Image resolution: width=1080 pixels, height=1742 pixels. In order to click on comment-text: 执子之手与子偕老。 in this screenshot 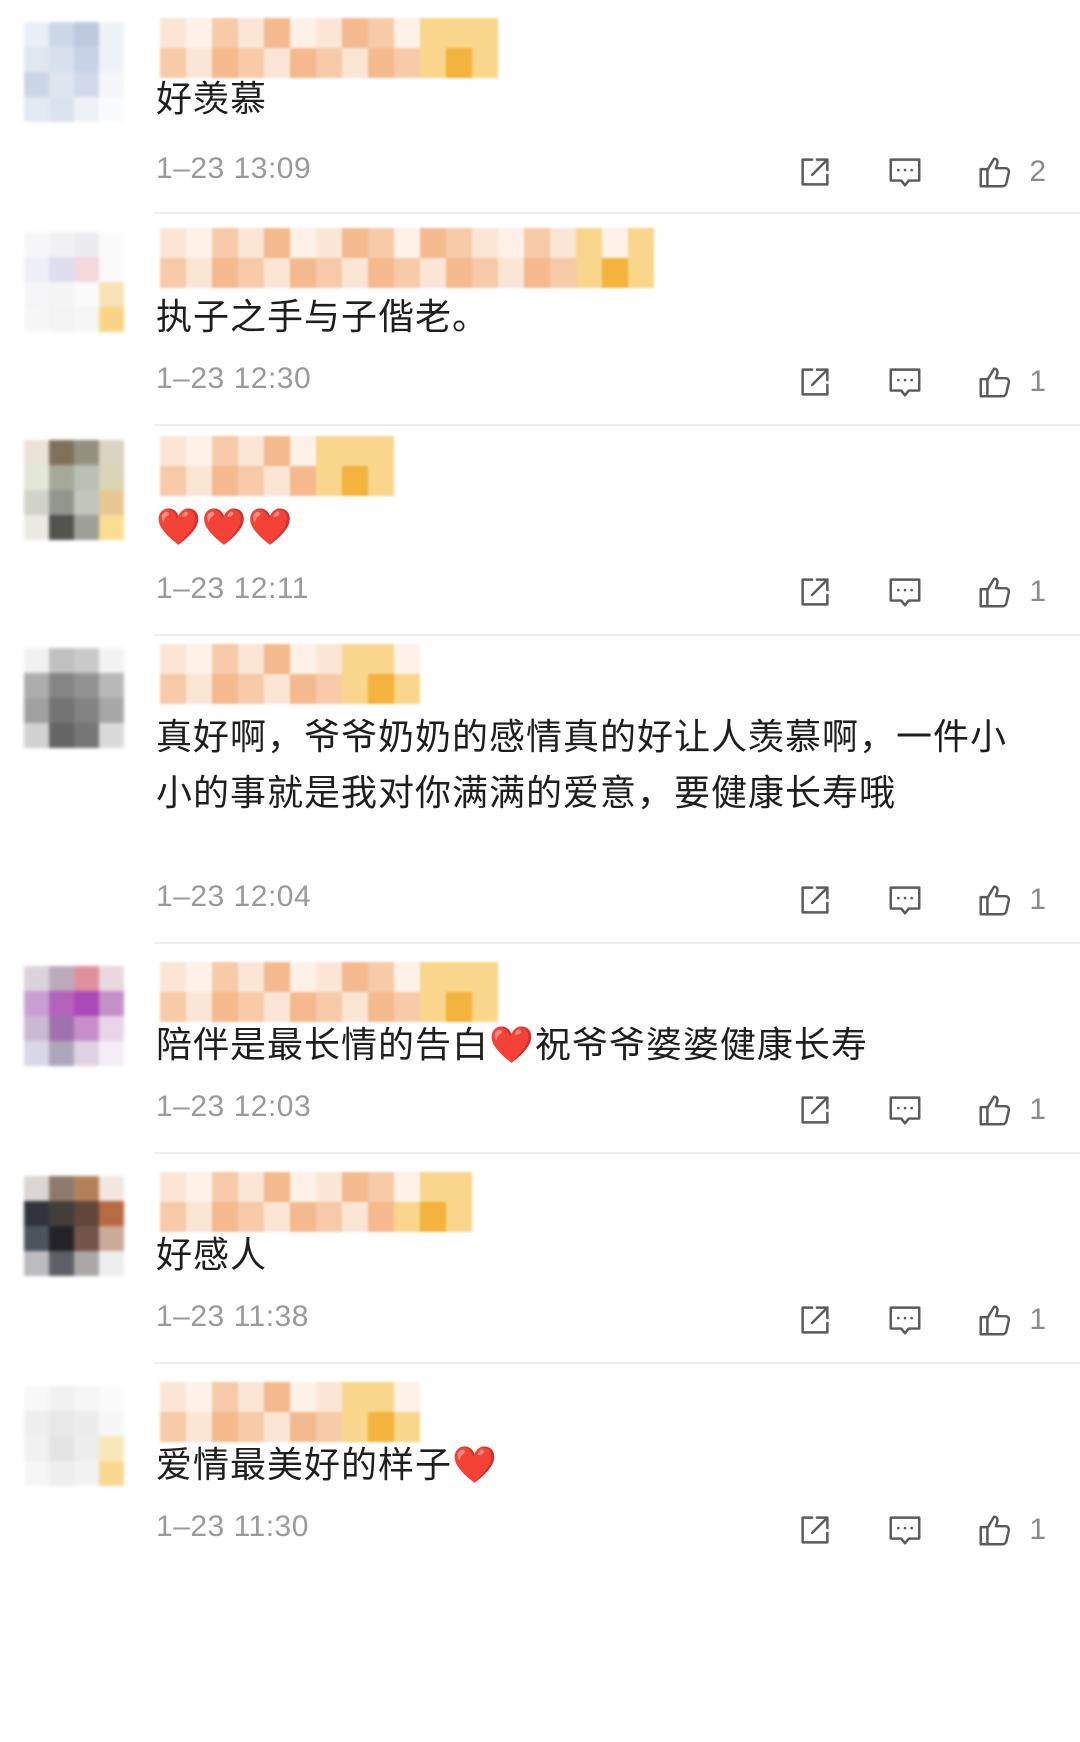, I will do `click(323, 317)`.